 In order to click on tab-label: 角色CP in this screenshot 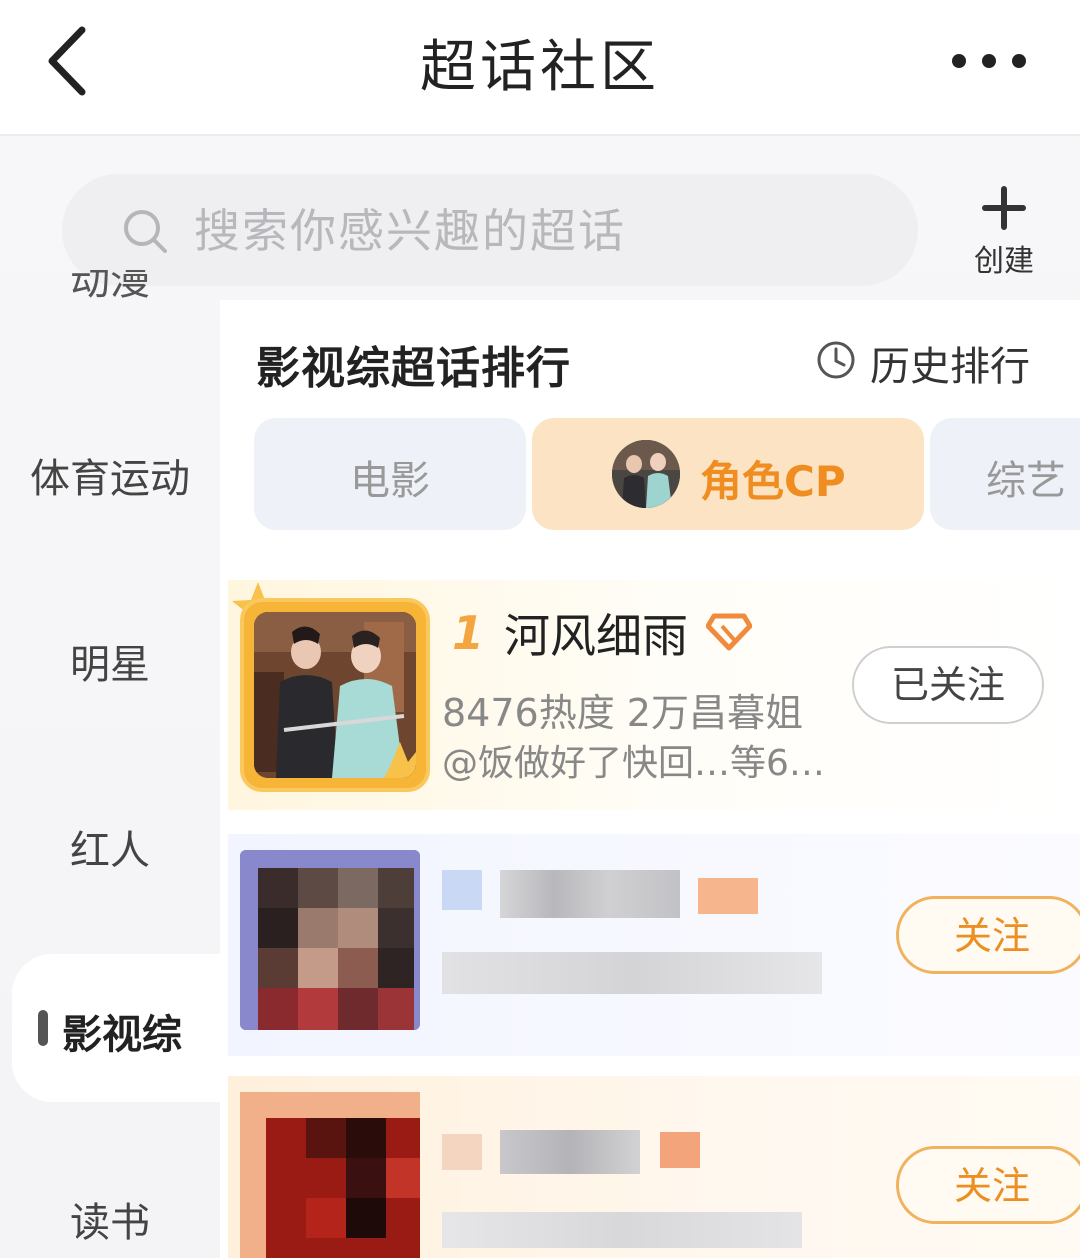, I will do `click(773, 481)`.